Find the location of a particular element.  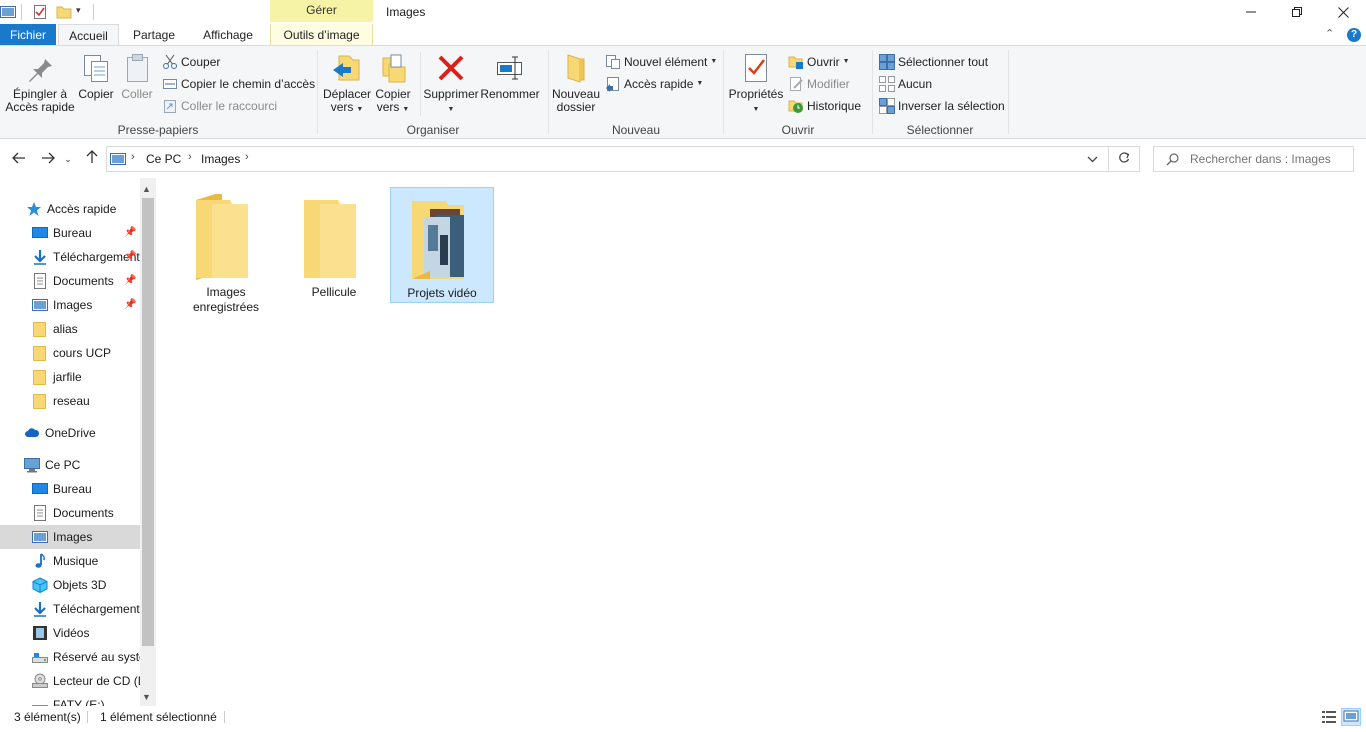

open-button: Ouvrir ▼ is located at coordinates (819, 62).